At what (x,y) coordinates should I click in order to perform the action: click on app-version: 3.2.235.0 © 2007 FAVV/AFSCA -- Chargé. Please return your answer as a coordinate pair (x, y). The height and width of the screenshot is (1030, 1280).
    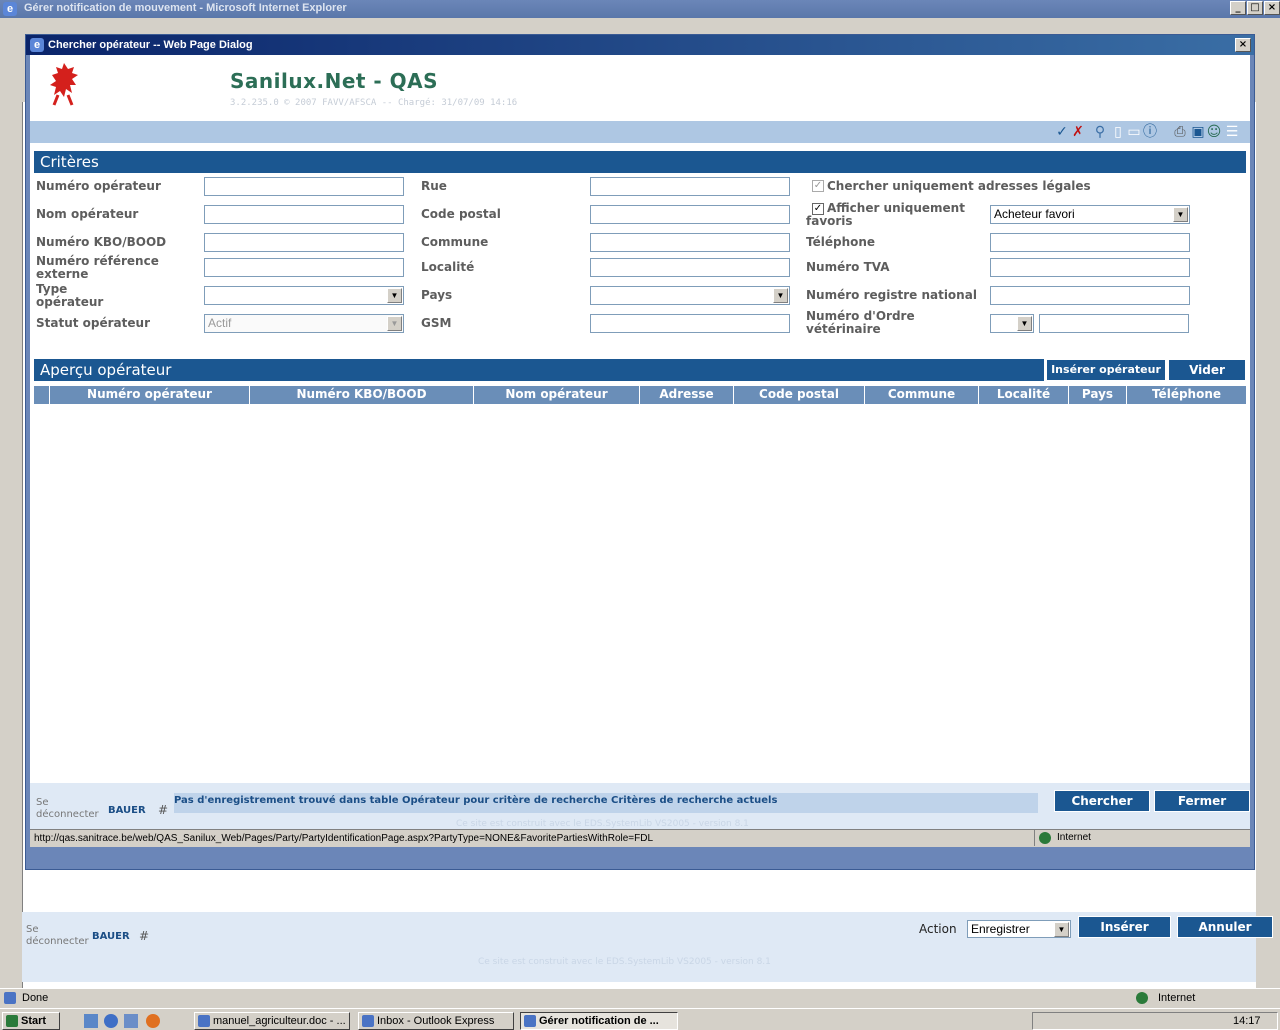
    Looking at the image, I should click on (374, 103).